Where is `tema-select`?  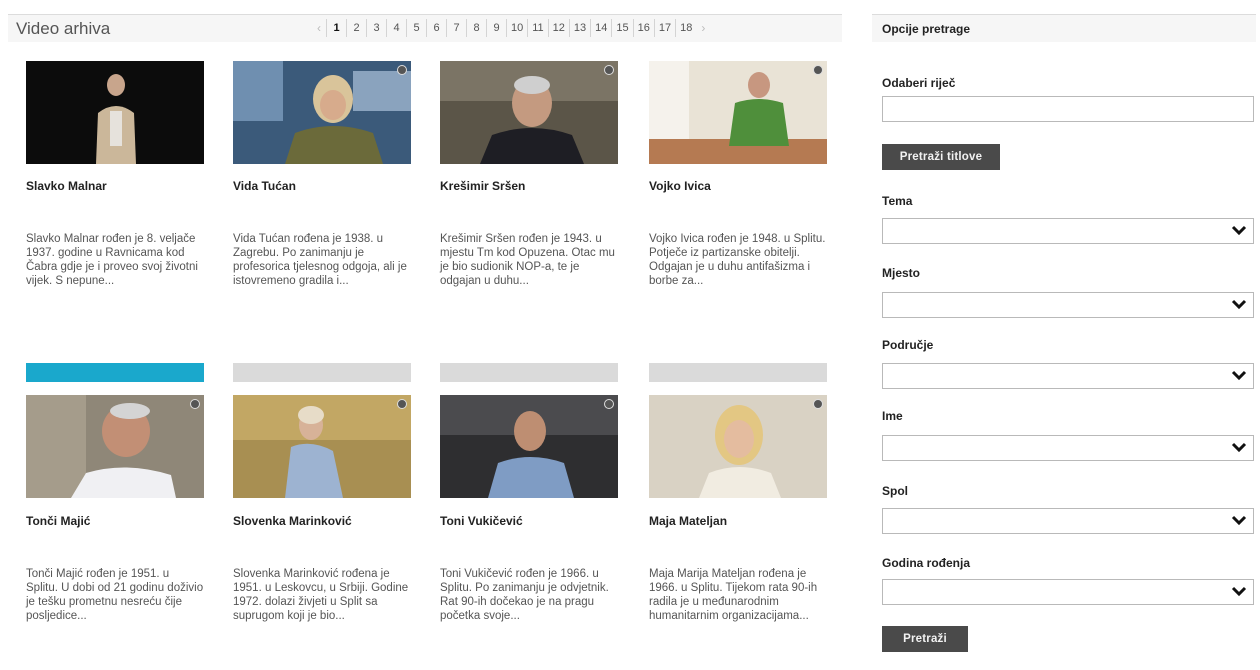 tema-select is located at coordinates (1068, 231).